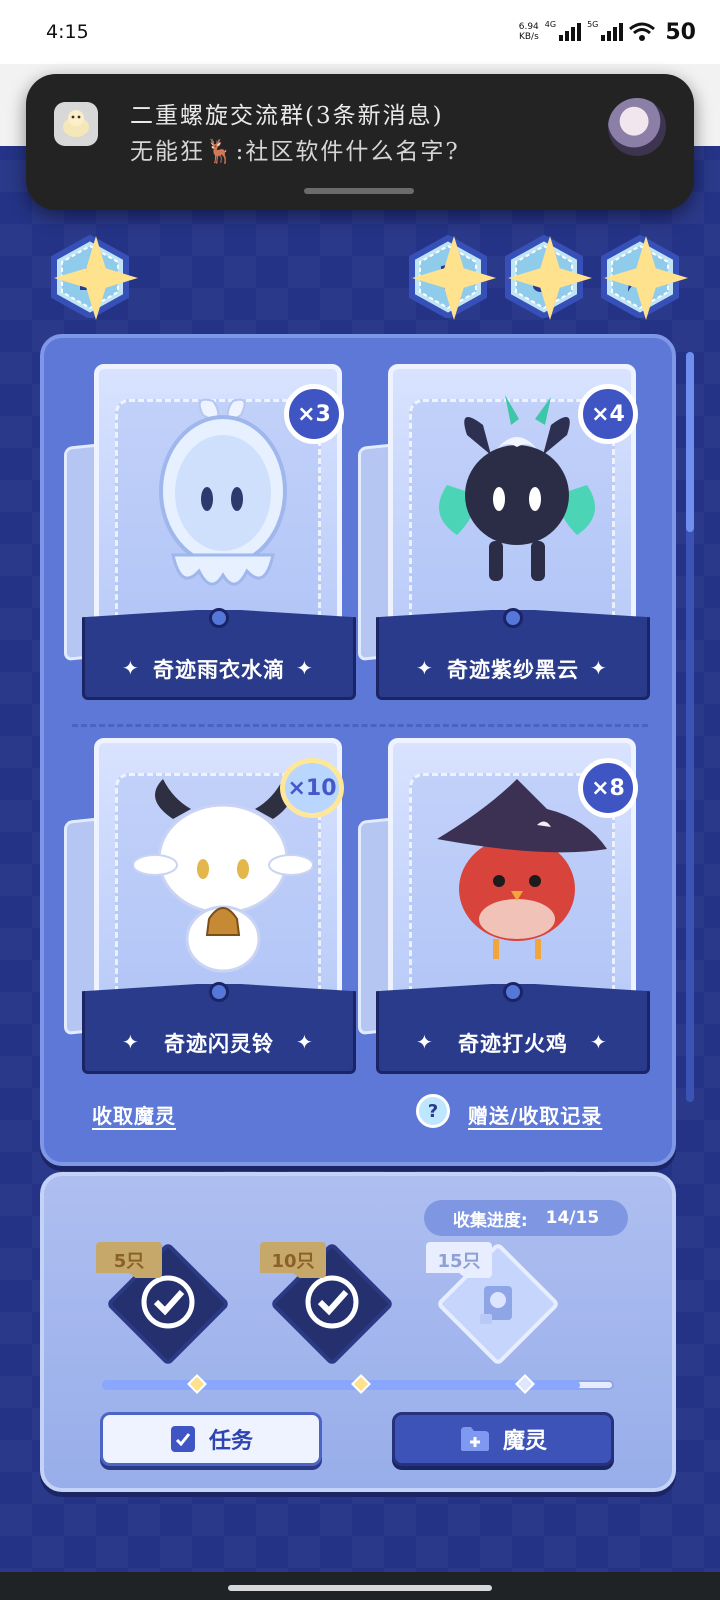 This screenshot has width=720, height=1600. I want to click on spirit-button-label: 魔灵, so click(524, 1441).